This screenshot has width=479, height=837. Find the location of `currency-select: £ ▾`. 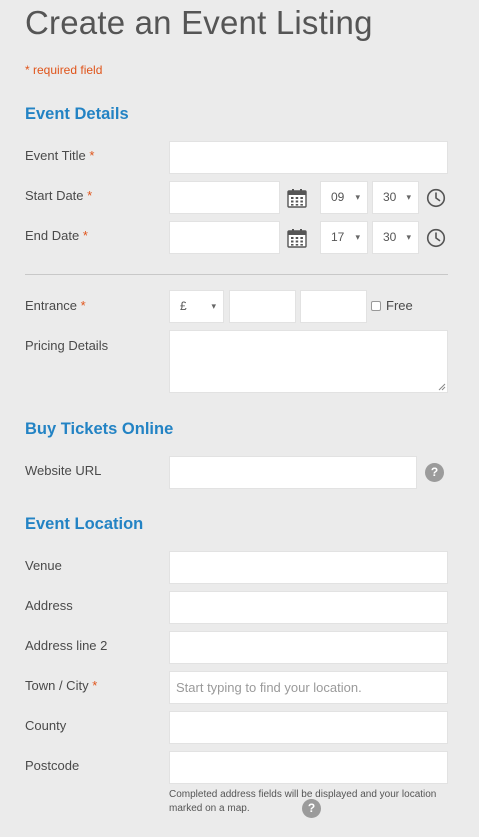

currency-select: £ ▾ is located at coordinates (196, 306).